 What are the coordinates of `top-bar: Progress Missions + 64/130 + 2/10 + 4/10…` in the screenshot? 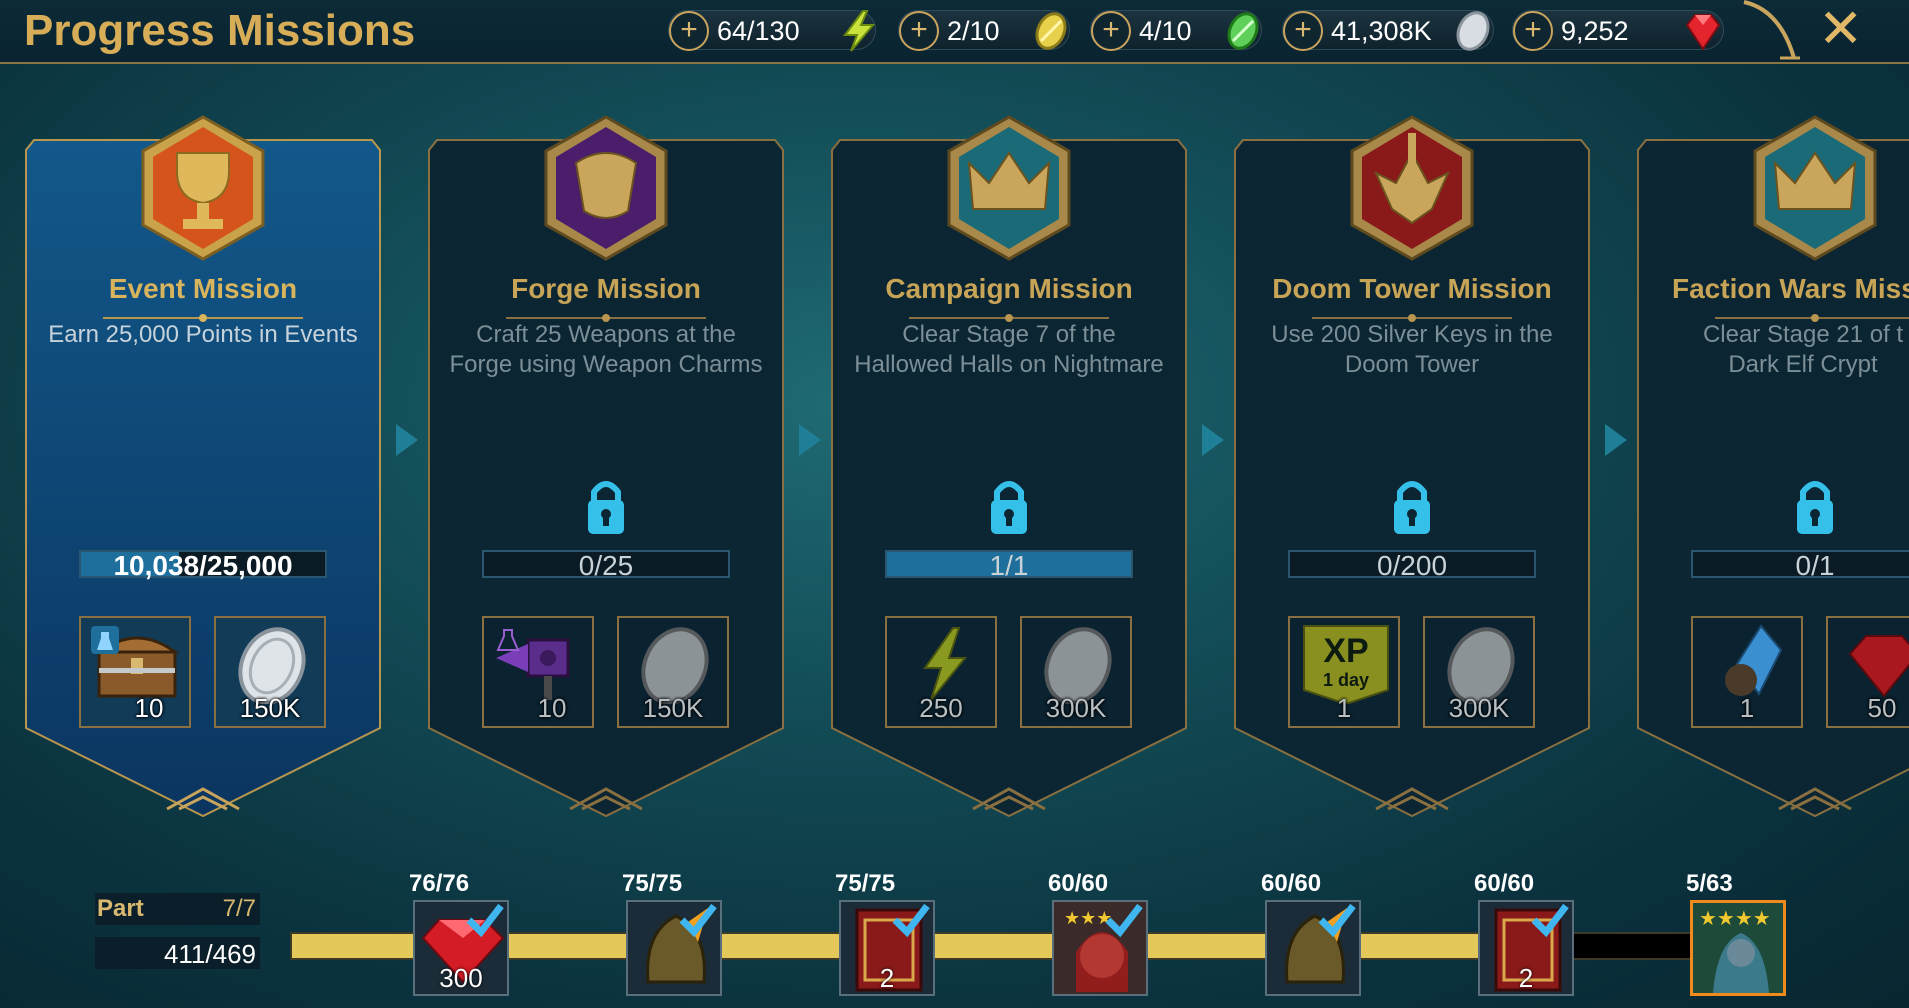 It's located at (954, 32).